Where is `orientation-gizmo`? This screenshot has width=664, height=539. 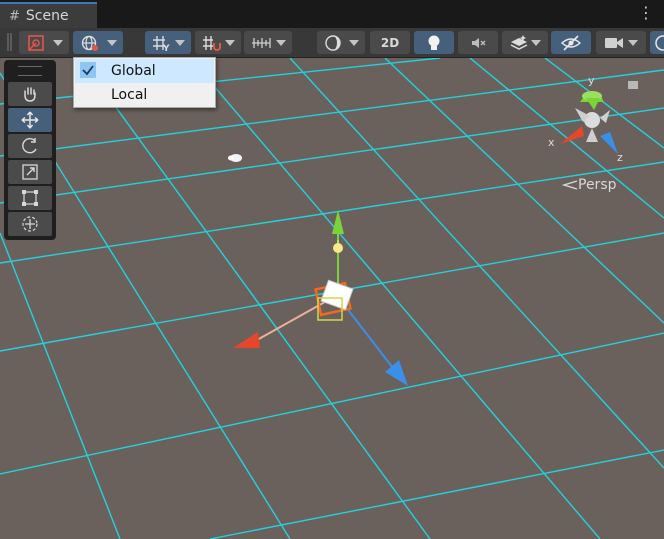
orientation-gizmo is located at coordinates (599, 117).